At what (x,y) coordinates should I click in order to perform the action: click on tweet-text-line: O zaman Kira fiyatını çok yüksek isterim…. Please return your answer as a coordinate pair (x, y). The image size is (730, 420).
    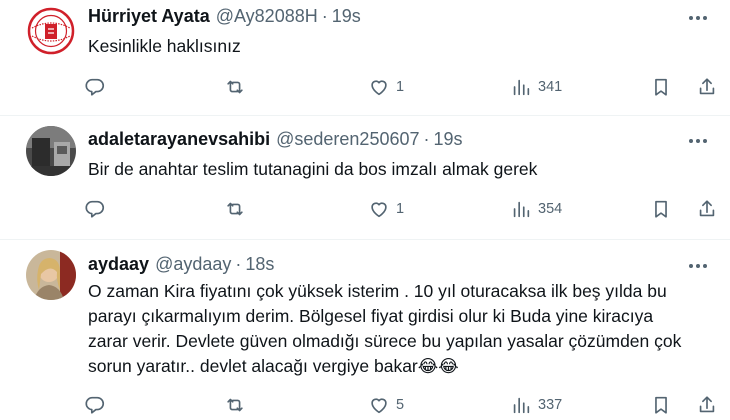
    Looking at the image, I should click on (377, 291).